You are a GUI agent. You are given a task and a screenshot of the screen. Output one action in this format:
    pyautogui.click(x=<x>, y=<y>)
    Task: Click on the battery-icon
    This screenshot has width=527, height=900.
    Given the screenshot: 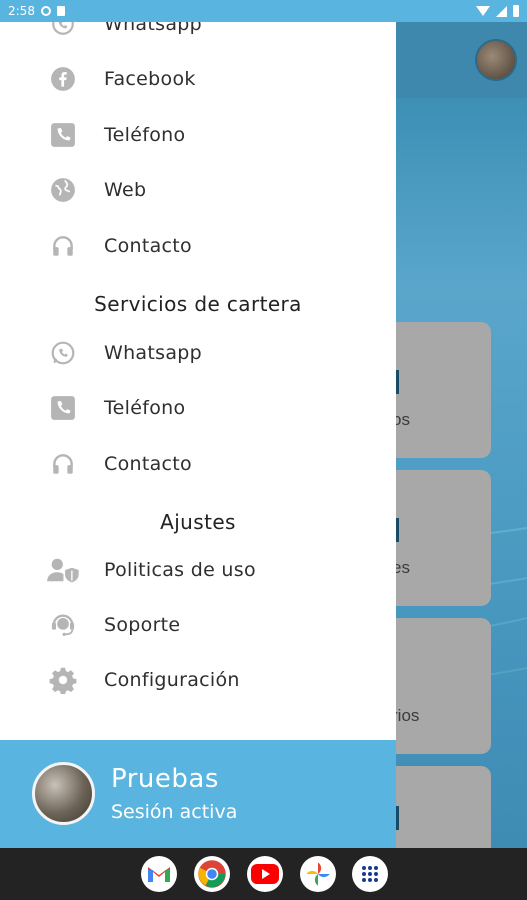 What is the action you would take?
    pyautogui.click(x=516, y=11)
    